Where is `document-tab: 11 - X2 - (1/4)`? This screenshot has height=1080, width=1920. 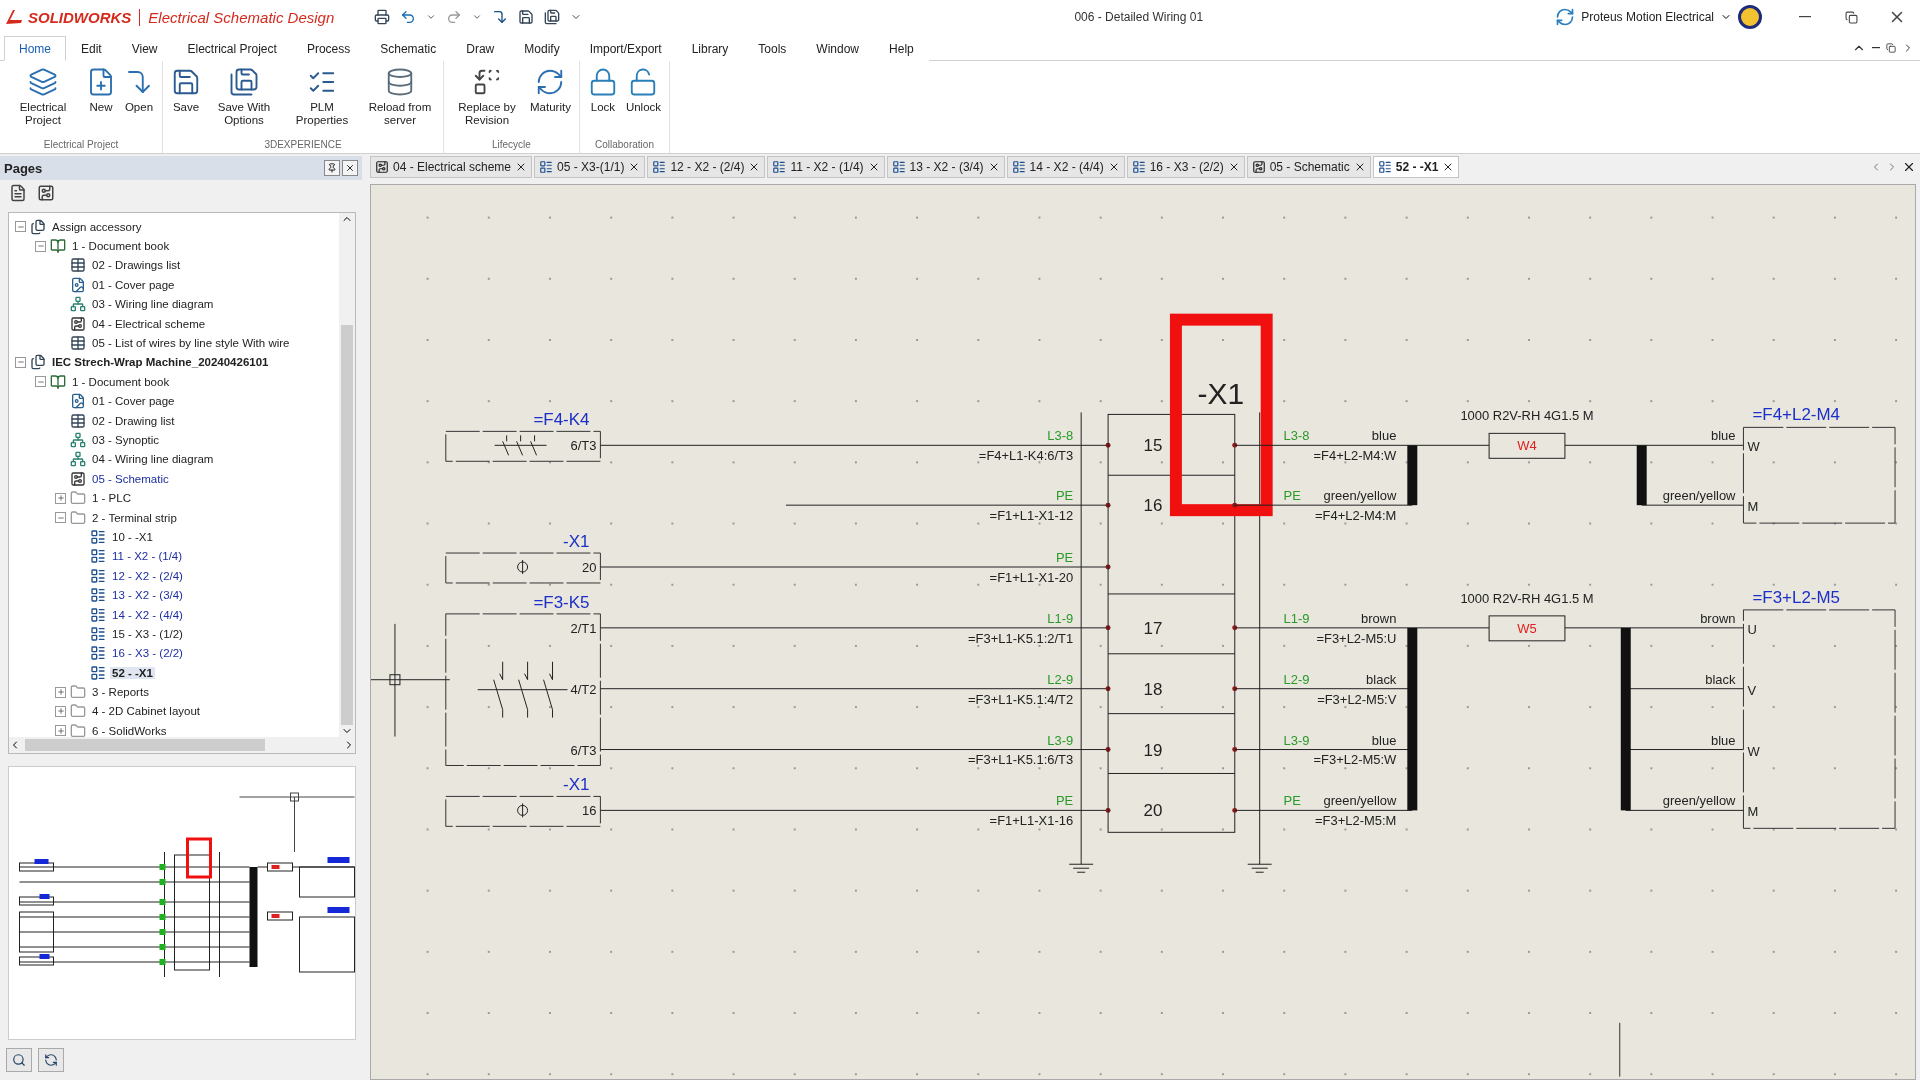 document-tab: 11 - X2 - (1/4) is located at coordinates (826, 167).